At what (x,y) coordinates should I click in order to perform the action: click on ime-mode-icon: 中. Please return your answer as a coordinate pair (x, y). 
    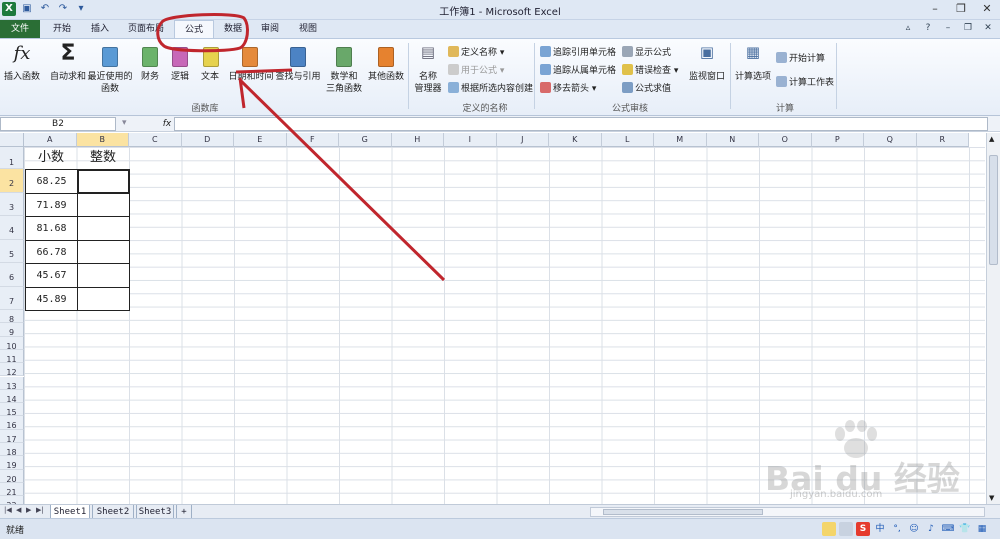
    Looking at the image, I should click on (880, 529).